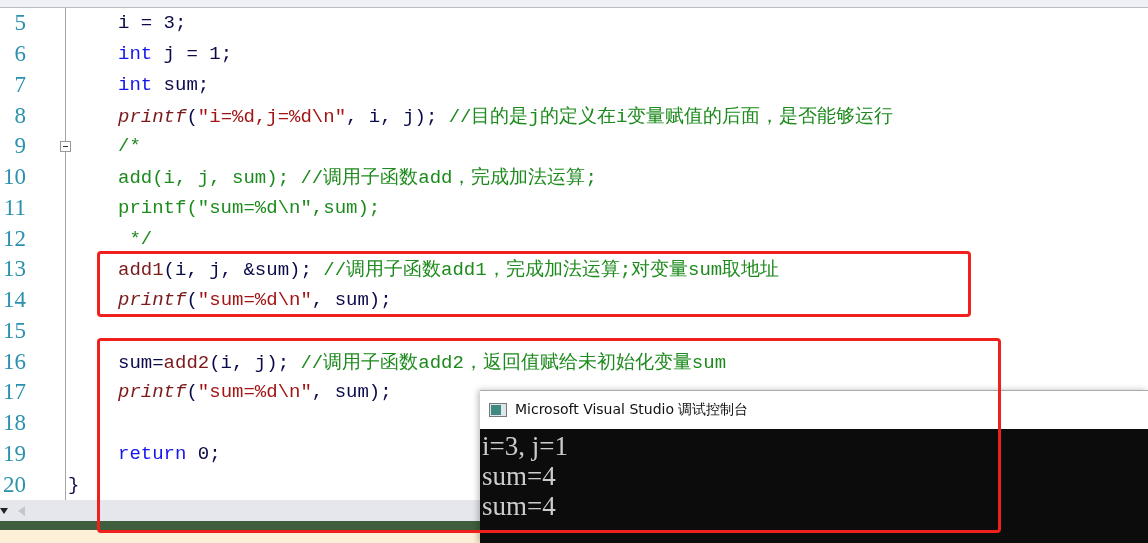  Describe the element at coordinates (197, 54) in the screenshot. I see `code-text: j = 1;` at that location.